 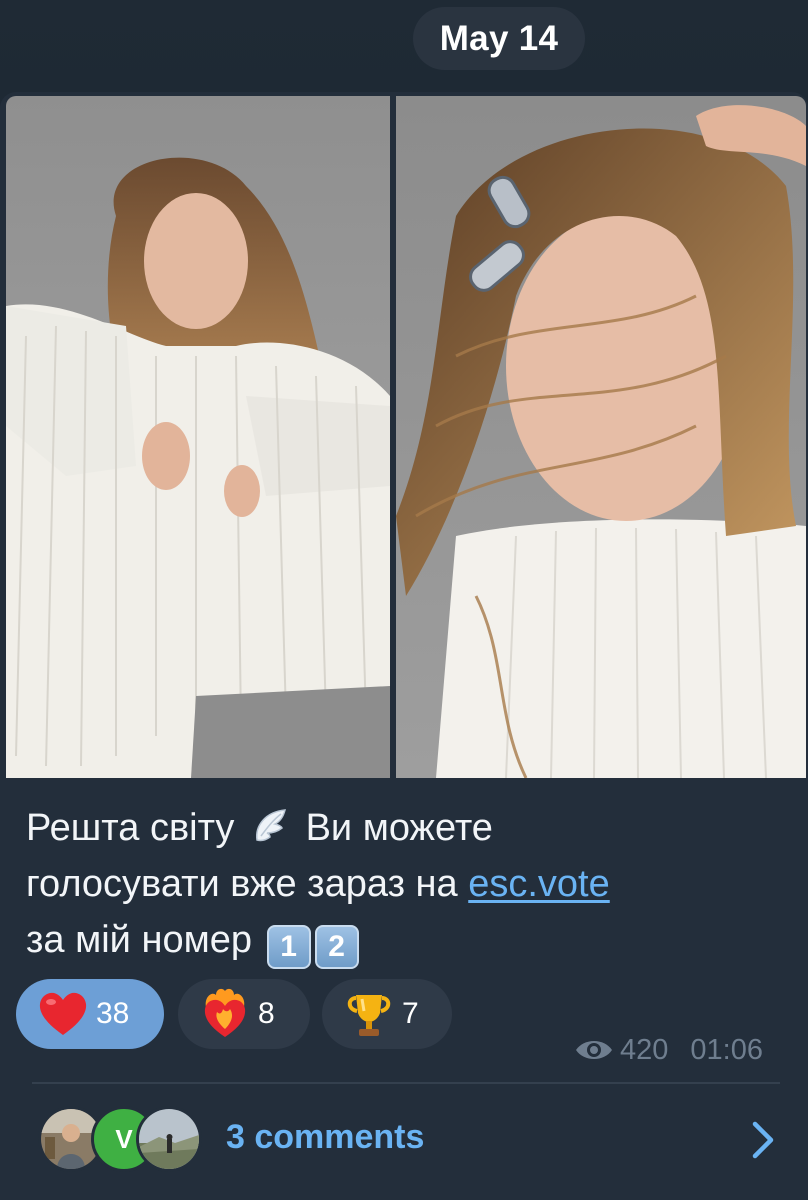 I want to click on reaction-trophy: 7, so click(x=387, y=1014).